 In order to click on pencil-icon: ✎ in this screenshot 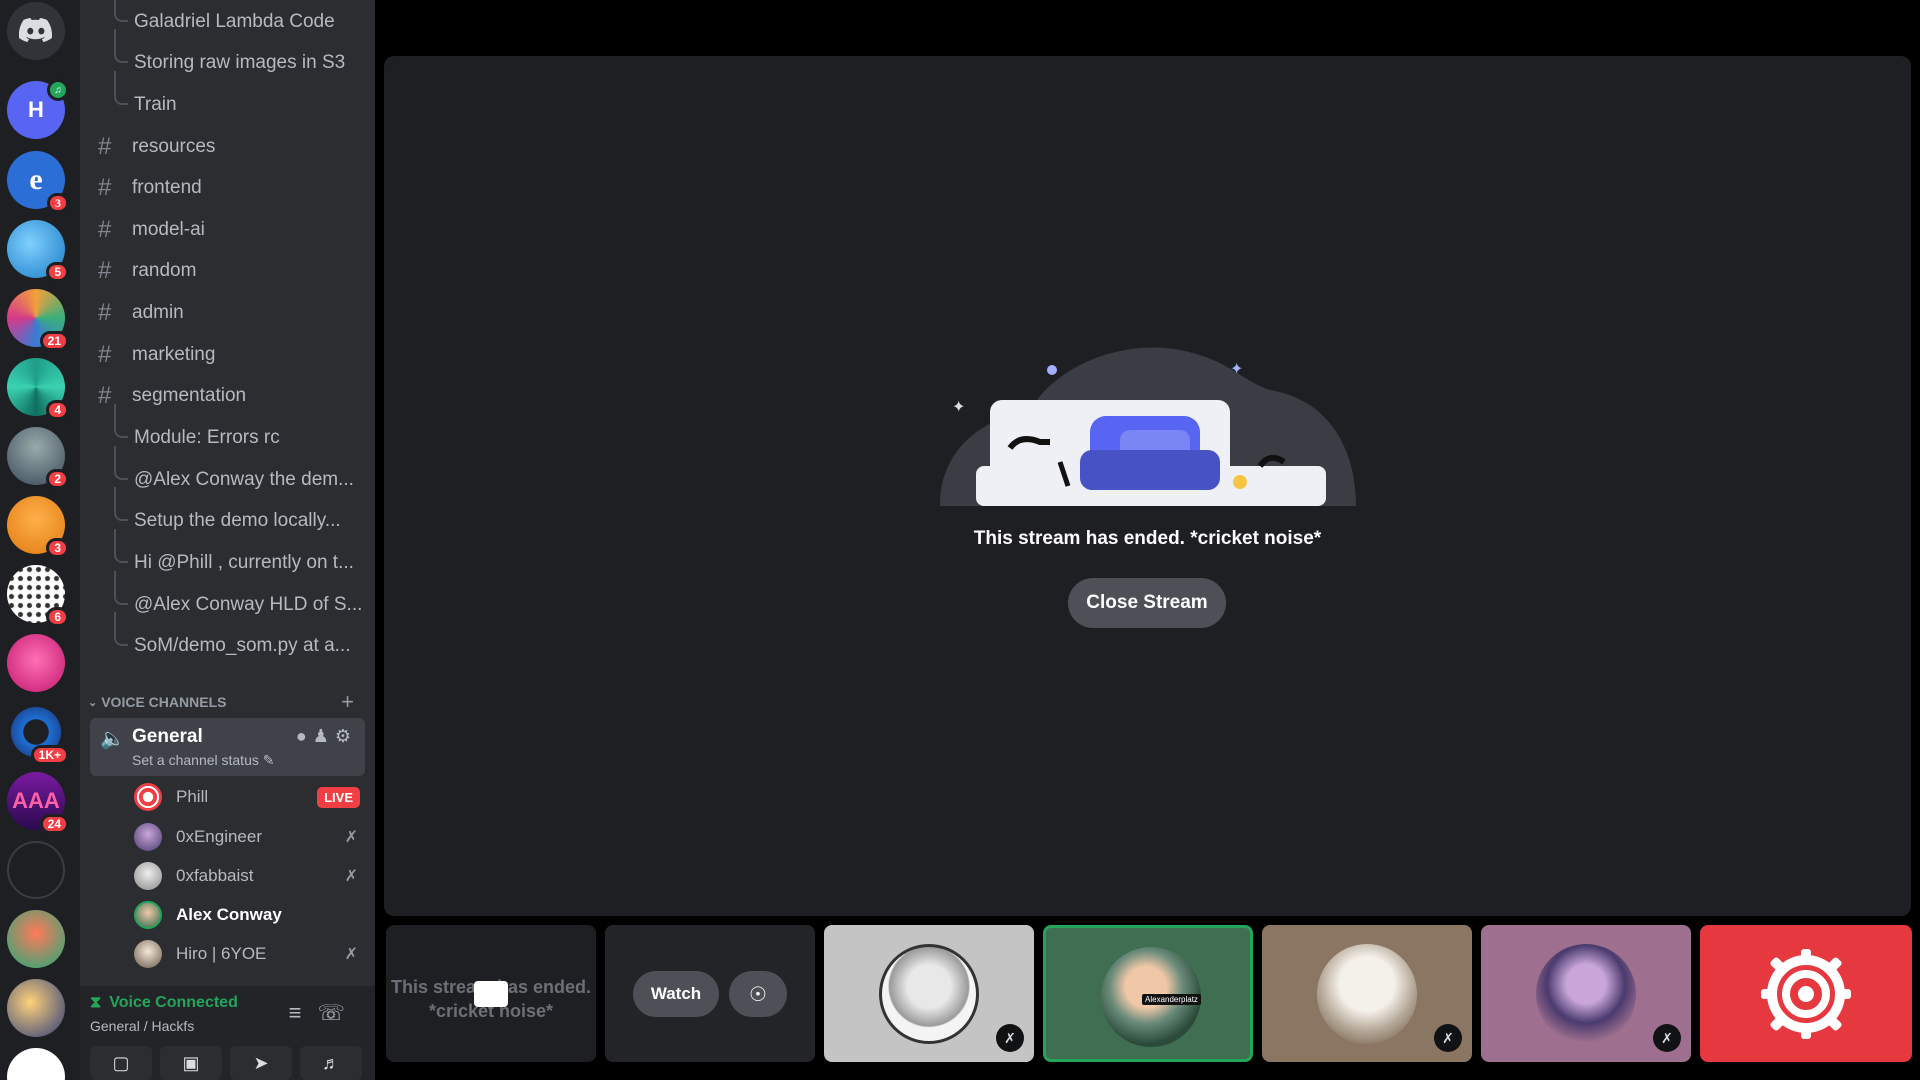, I will do `click(268, 760)`.